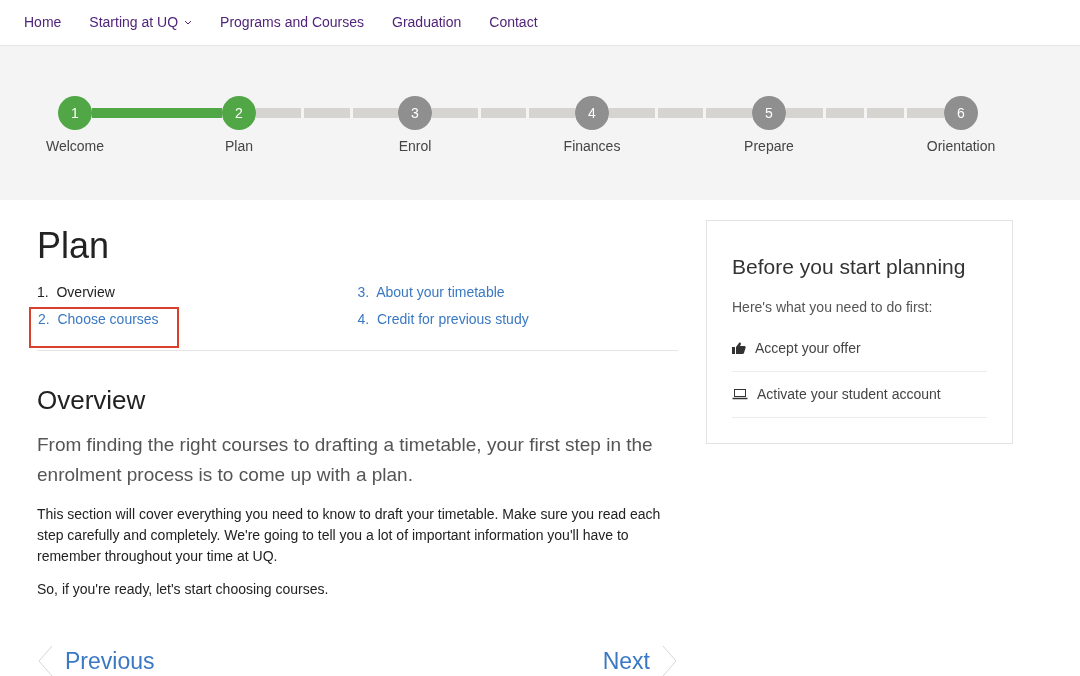  Describe the element at coordinates (74, 246) in the screenshot. I see `page-title: Plan` at that location.